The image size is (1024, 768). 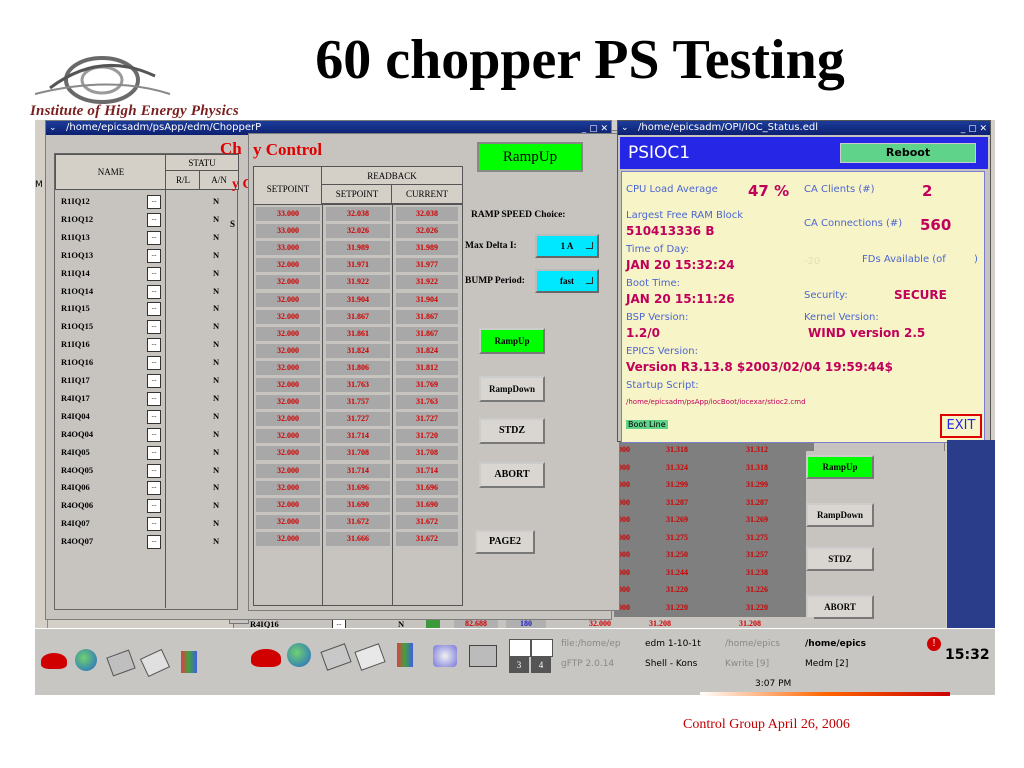 What do you see at coordinates (512, 431) in the screenshot?
I see `stdz-button: STDZ` at bounding box center [512, 431].